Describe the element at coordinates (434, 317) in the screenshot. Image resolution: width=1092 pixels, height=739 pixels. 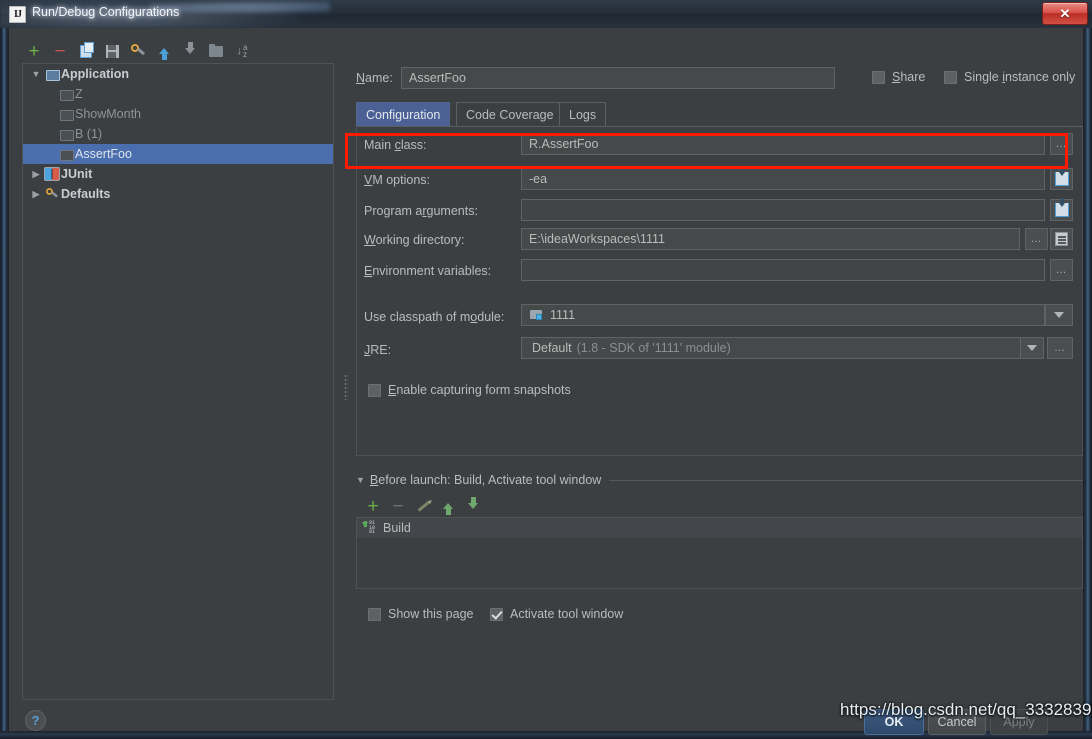
I see `classpath-module-label: Use classpath of module:` at that location.